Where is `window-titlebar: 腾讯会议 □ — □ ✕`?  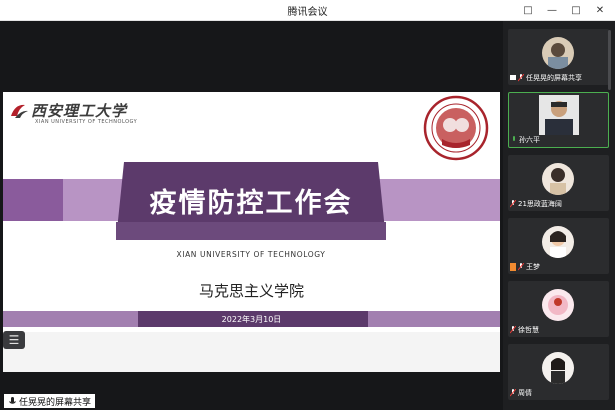
window-titlebar: 腾讯会议 □ — □ ✕ is located at coordinates (307, 10).